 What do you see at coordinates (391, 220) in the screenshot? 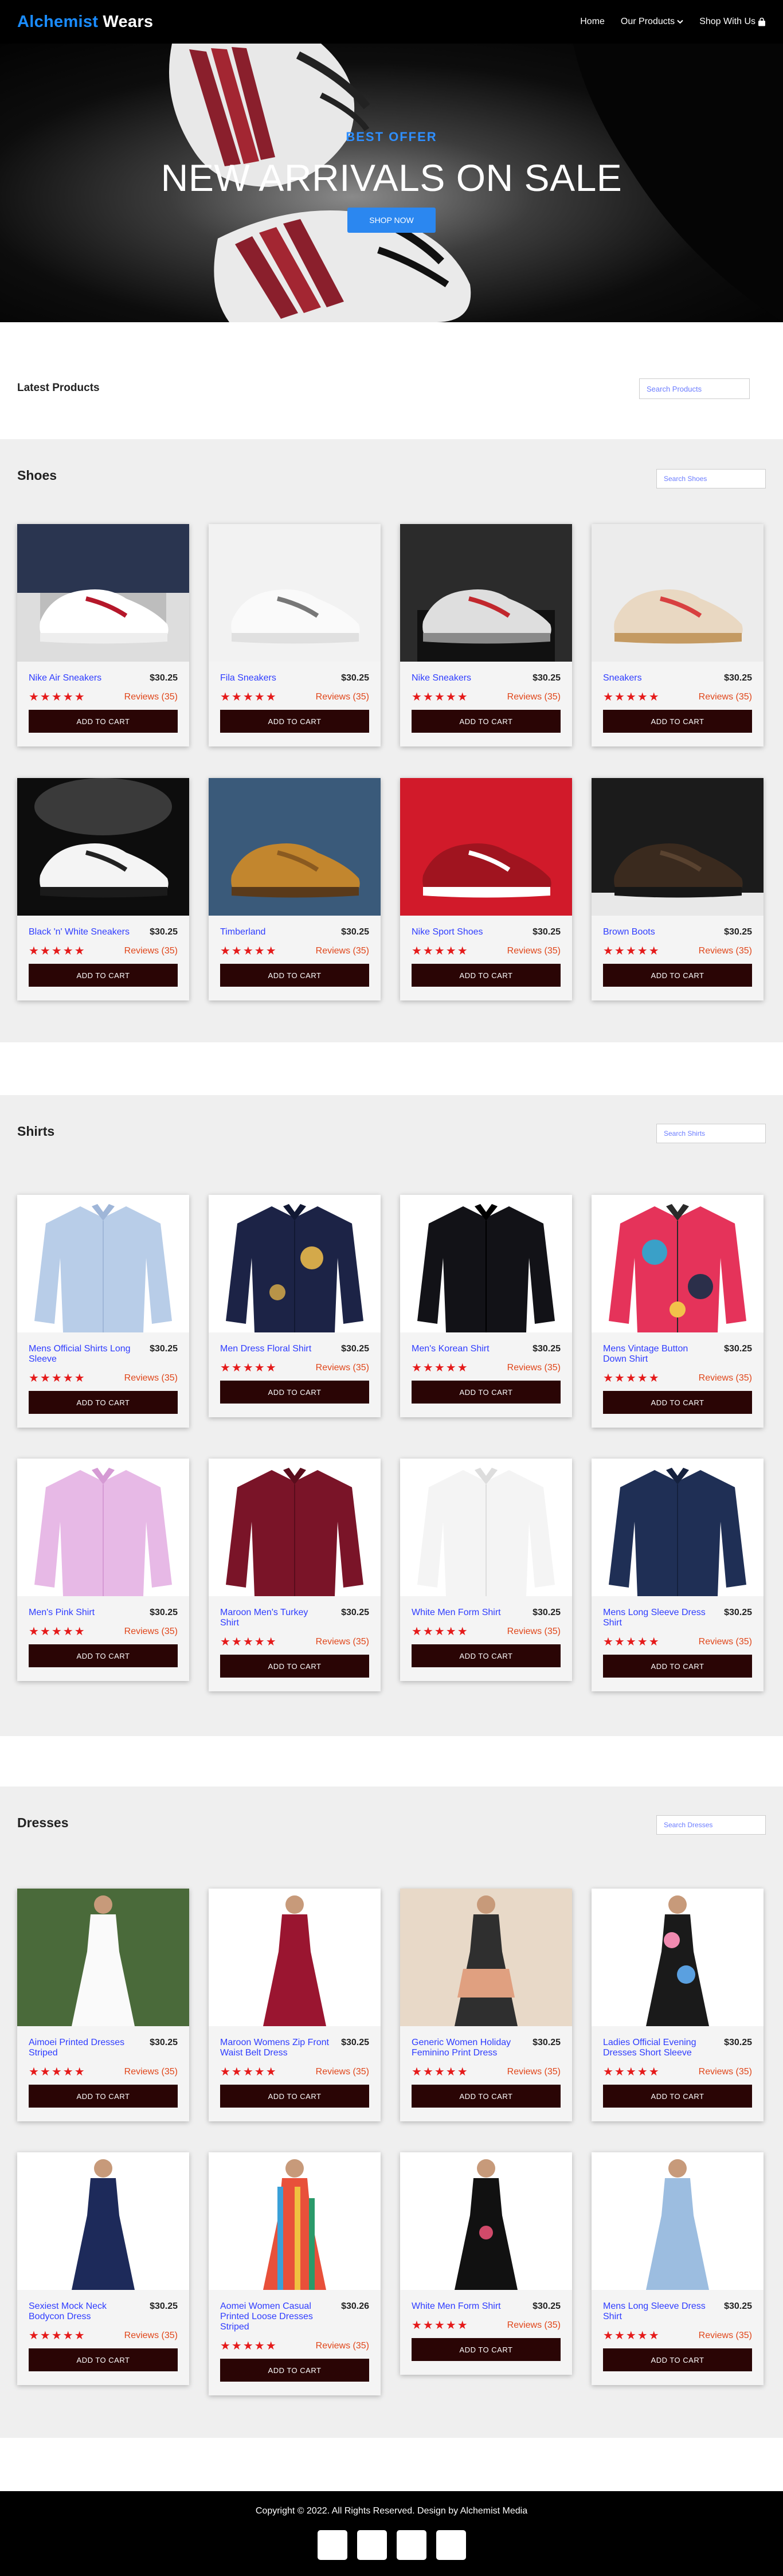
I see `shop-now-button: SHOP NOW` at bounding box center [391, 220].